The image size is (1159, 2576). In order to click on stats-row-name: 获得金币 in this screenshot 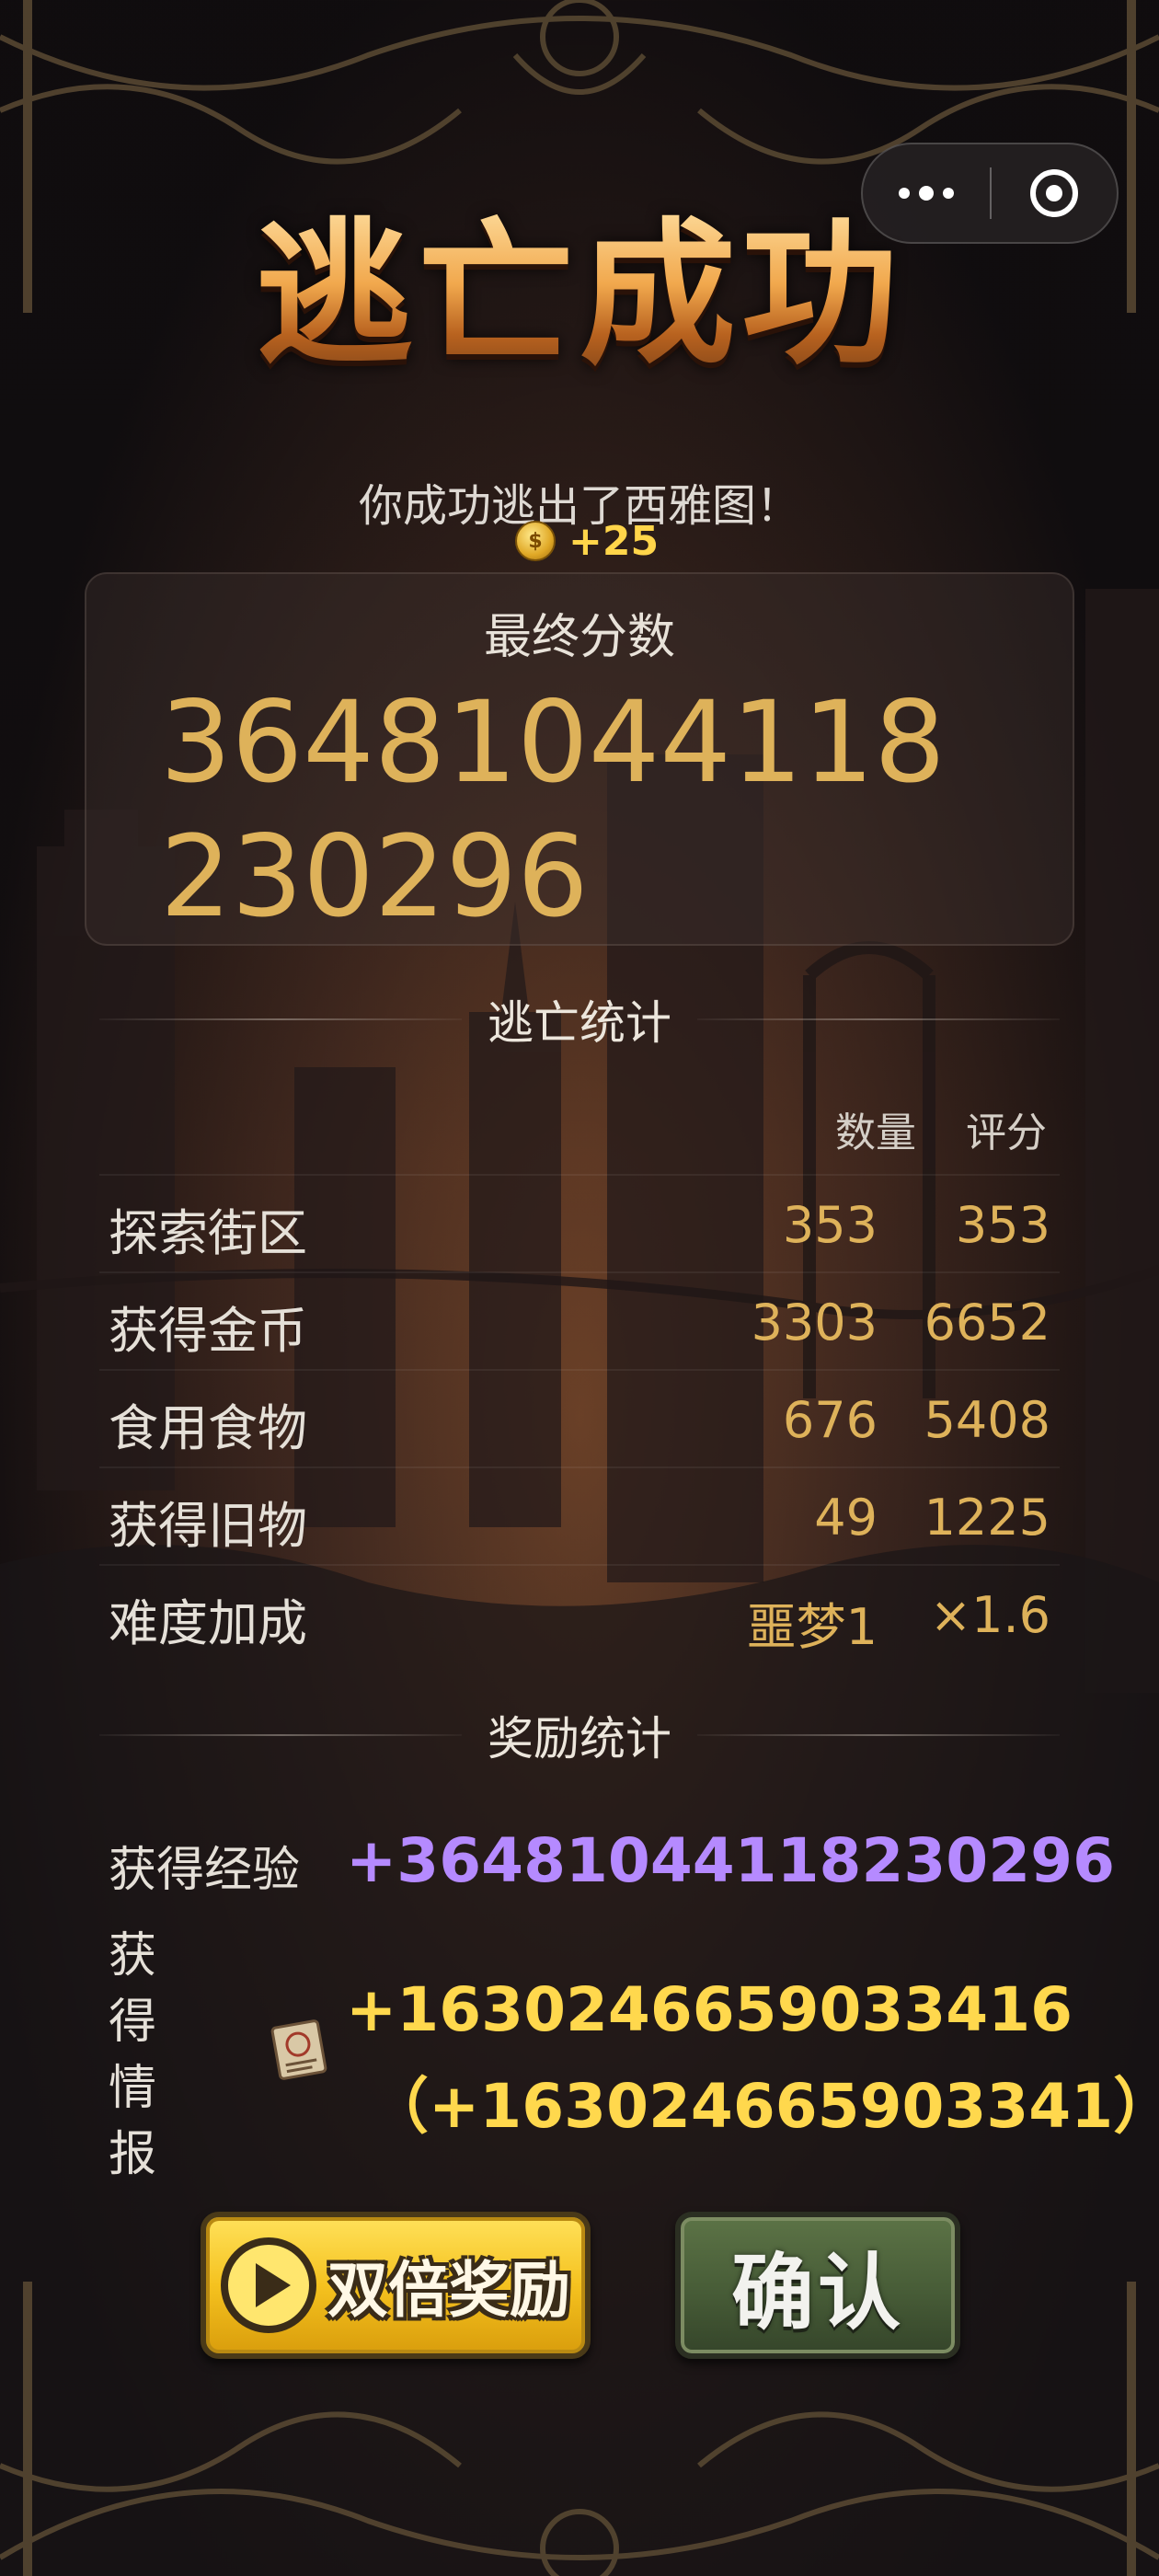, I will do `click(208, 1331)`.